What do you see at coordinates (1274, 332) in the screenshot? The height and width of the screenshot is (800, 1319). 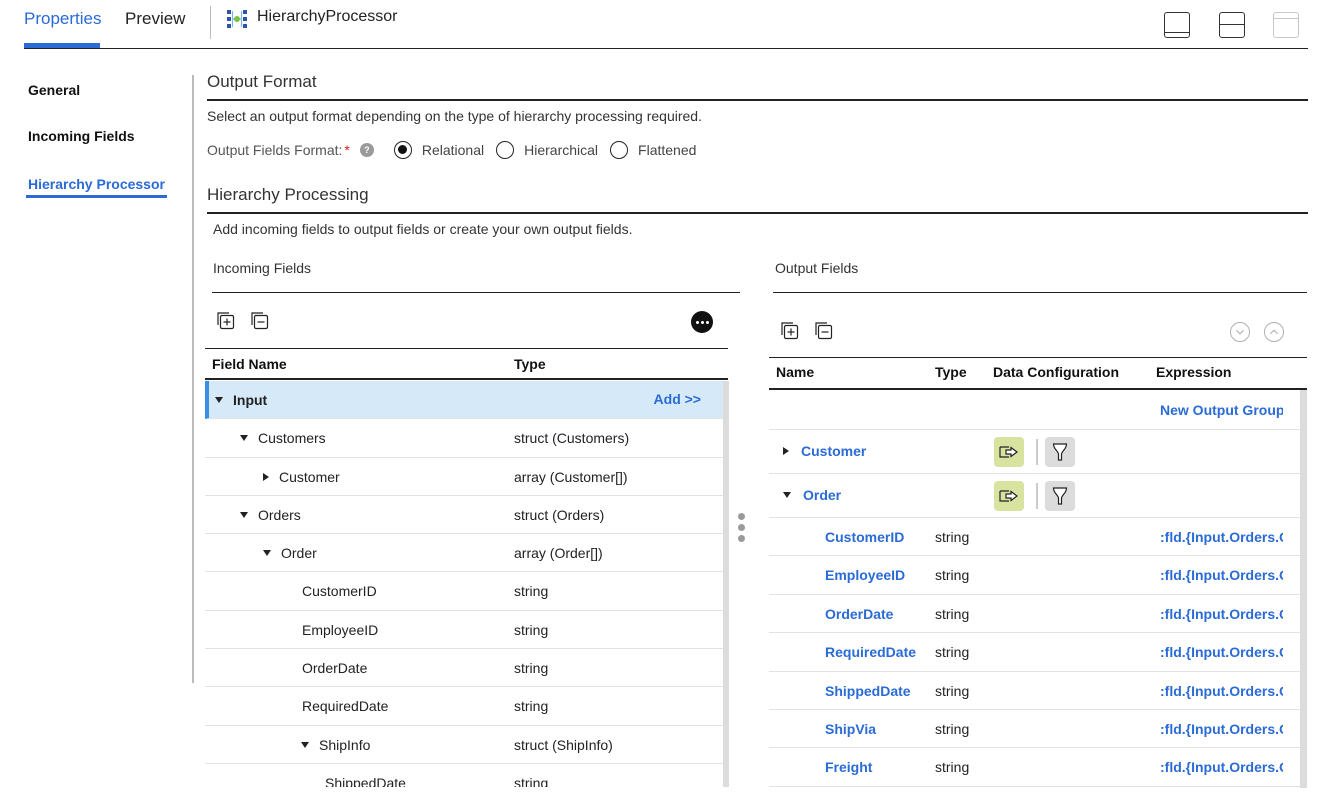 I see `move-up-icon` at bounding box center [1274, 332].